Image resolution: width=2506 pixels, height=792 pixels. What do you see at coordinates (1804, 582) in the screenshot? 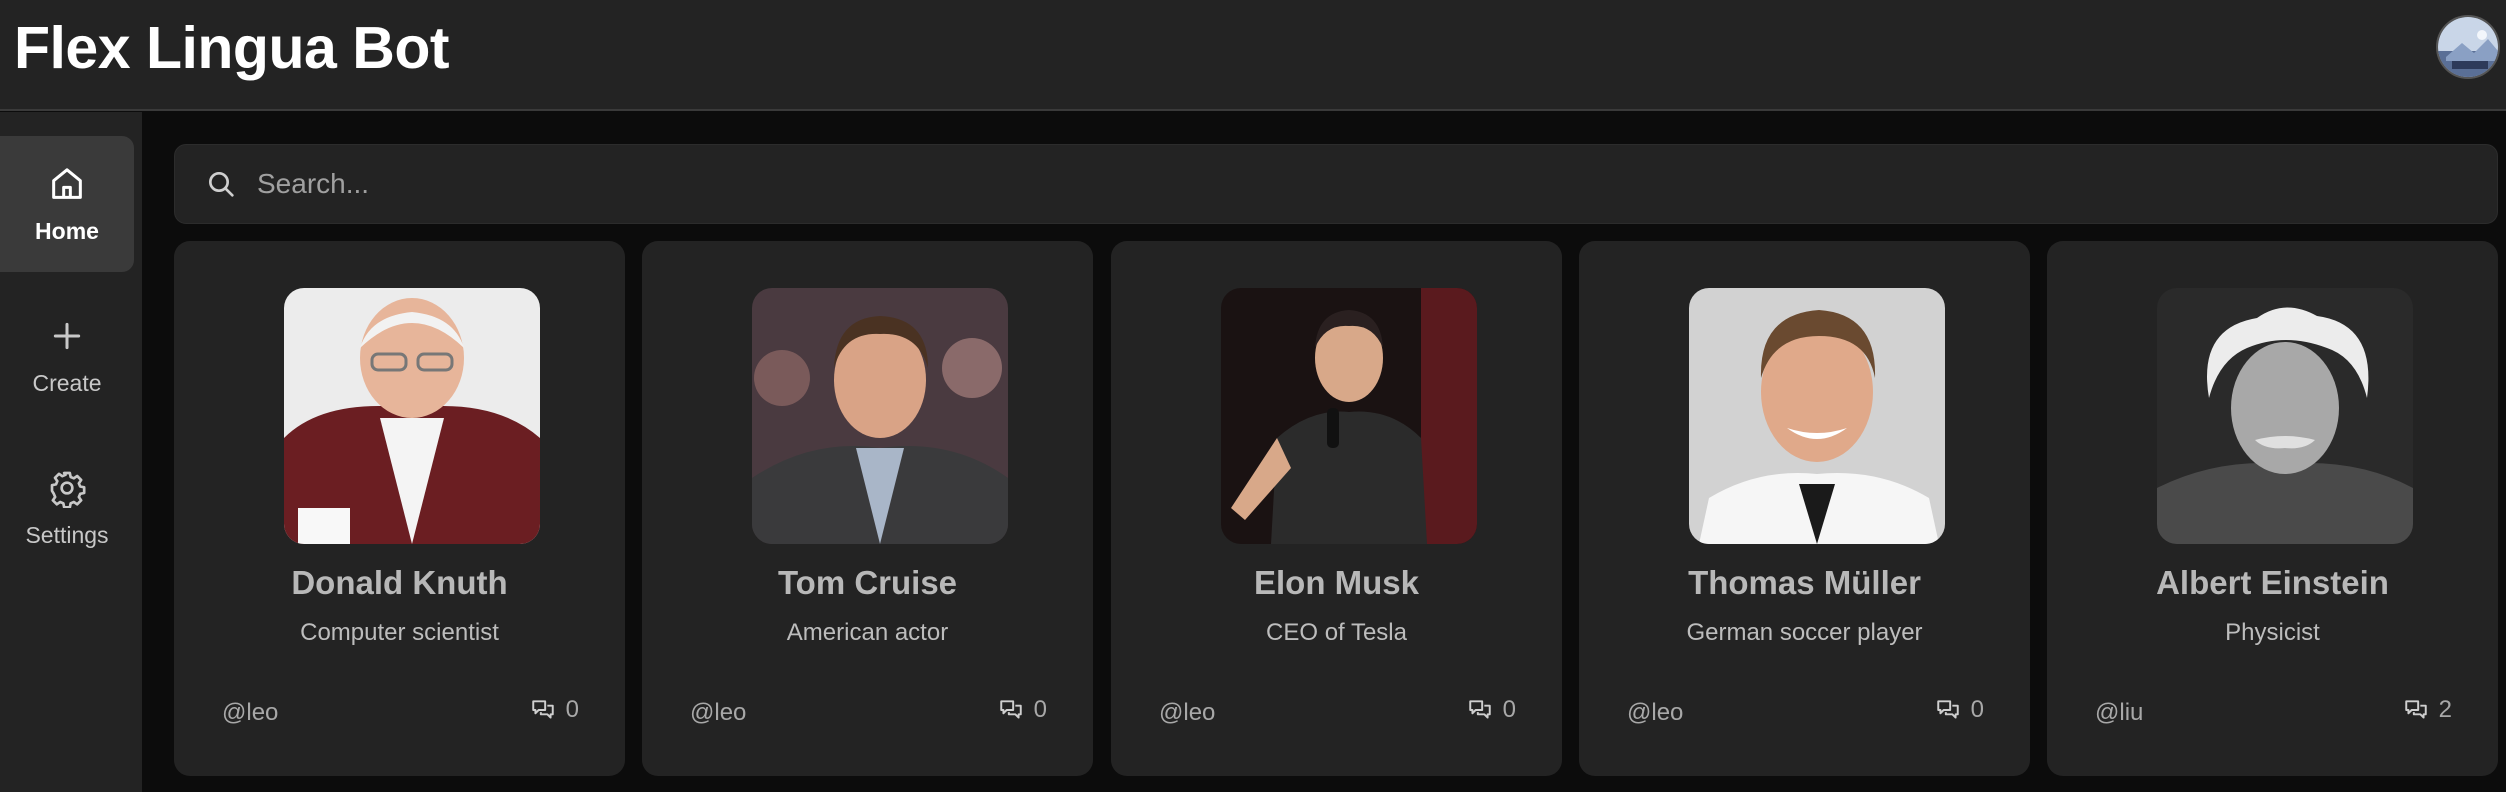
I see `bot-name: Thomas Müller` at bounding box center [1804, 582].